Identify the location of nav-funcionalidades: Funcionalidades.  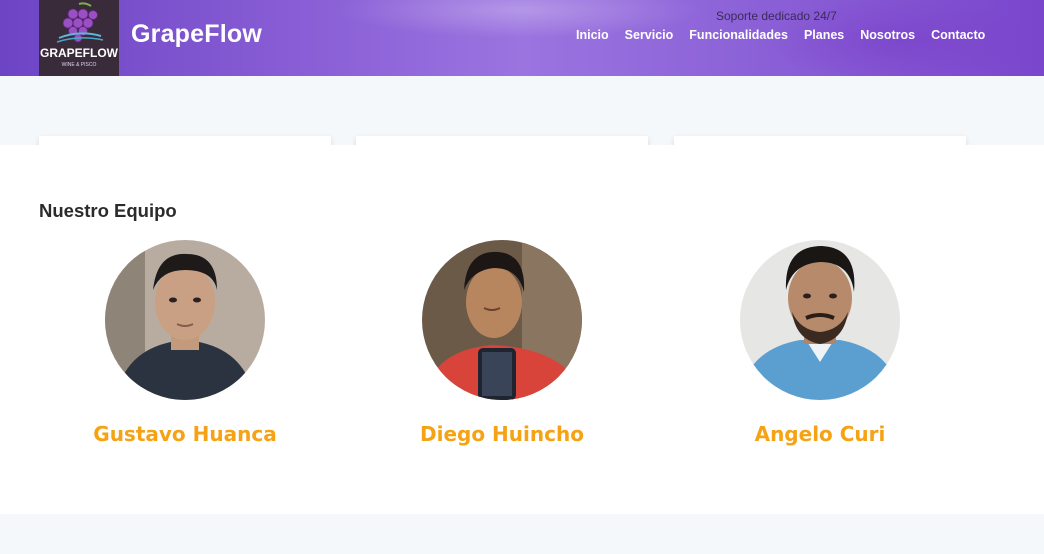
(738, 35).